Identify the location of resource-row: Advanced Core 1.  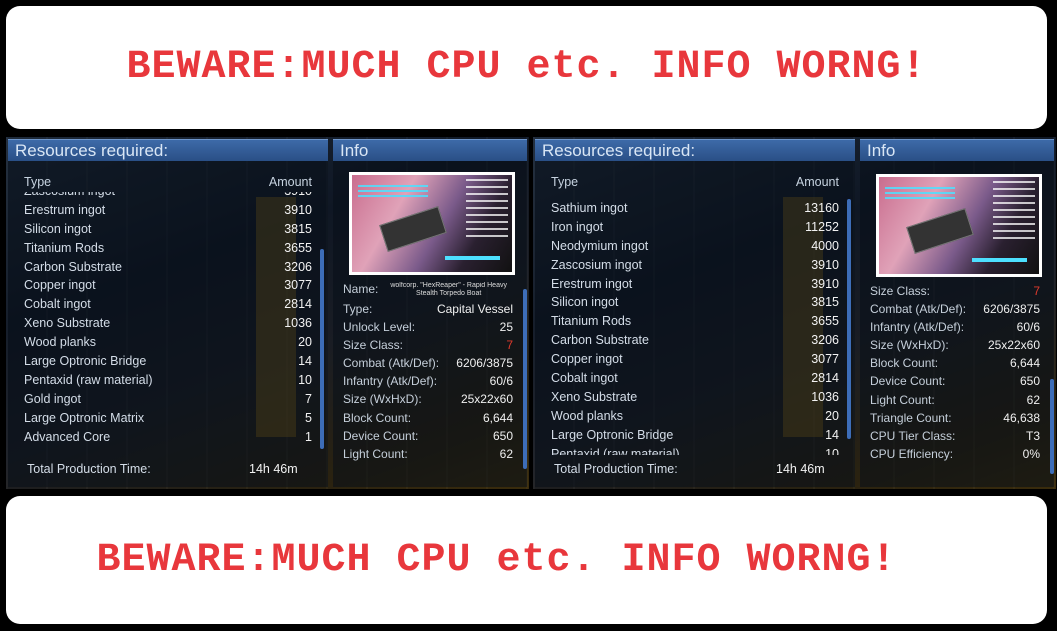
(168, 436).